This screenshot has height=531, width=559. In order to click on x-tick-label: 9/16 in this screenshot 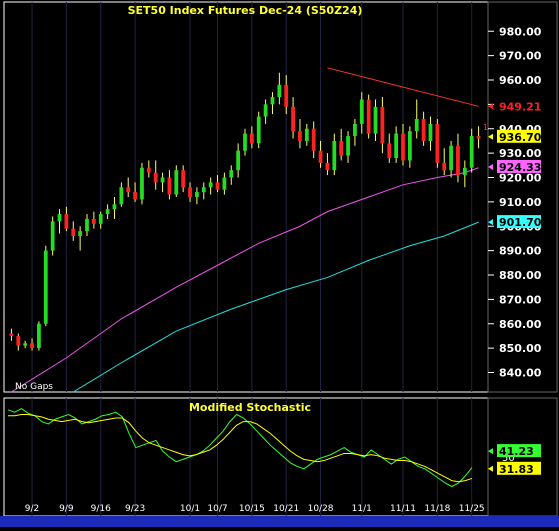, I will do `click(101, 509)`.